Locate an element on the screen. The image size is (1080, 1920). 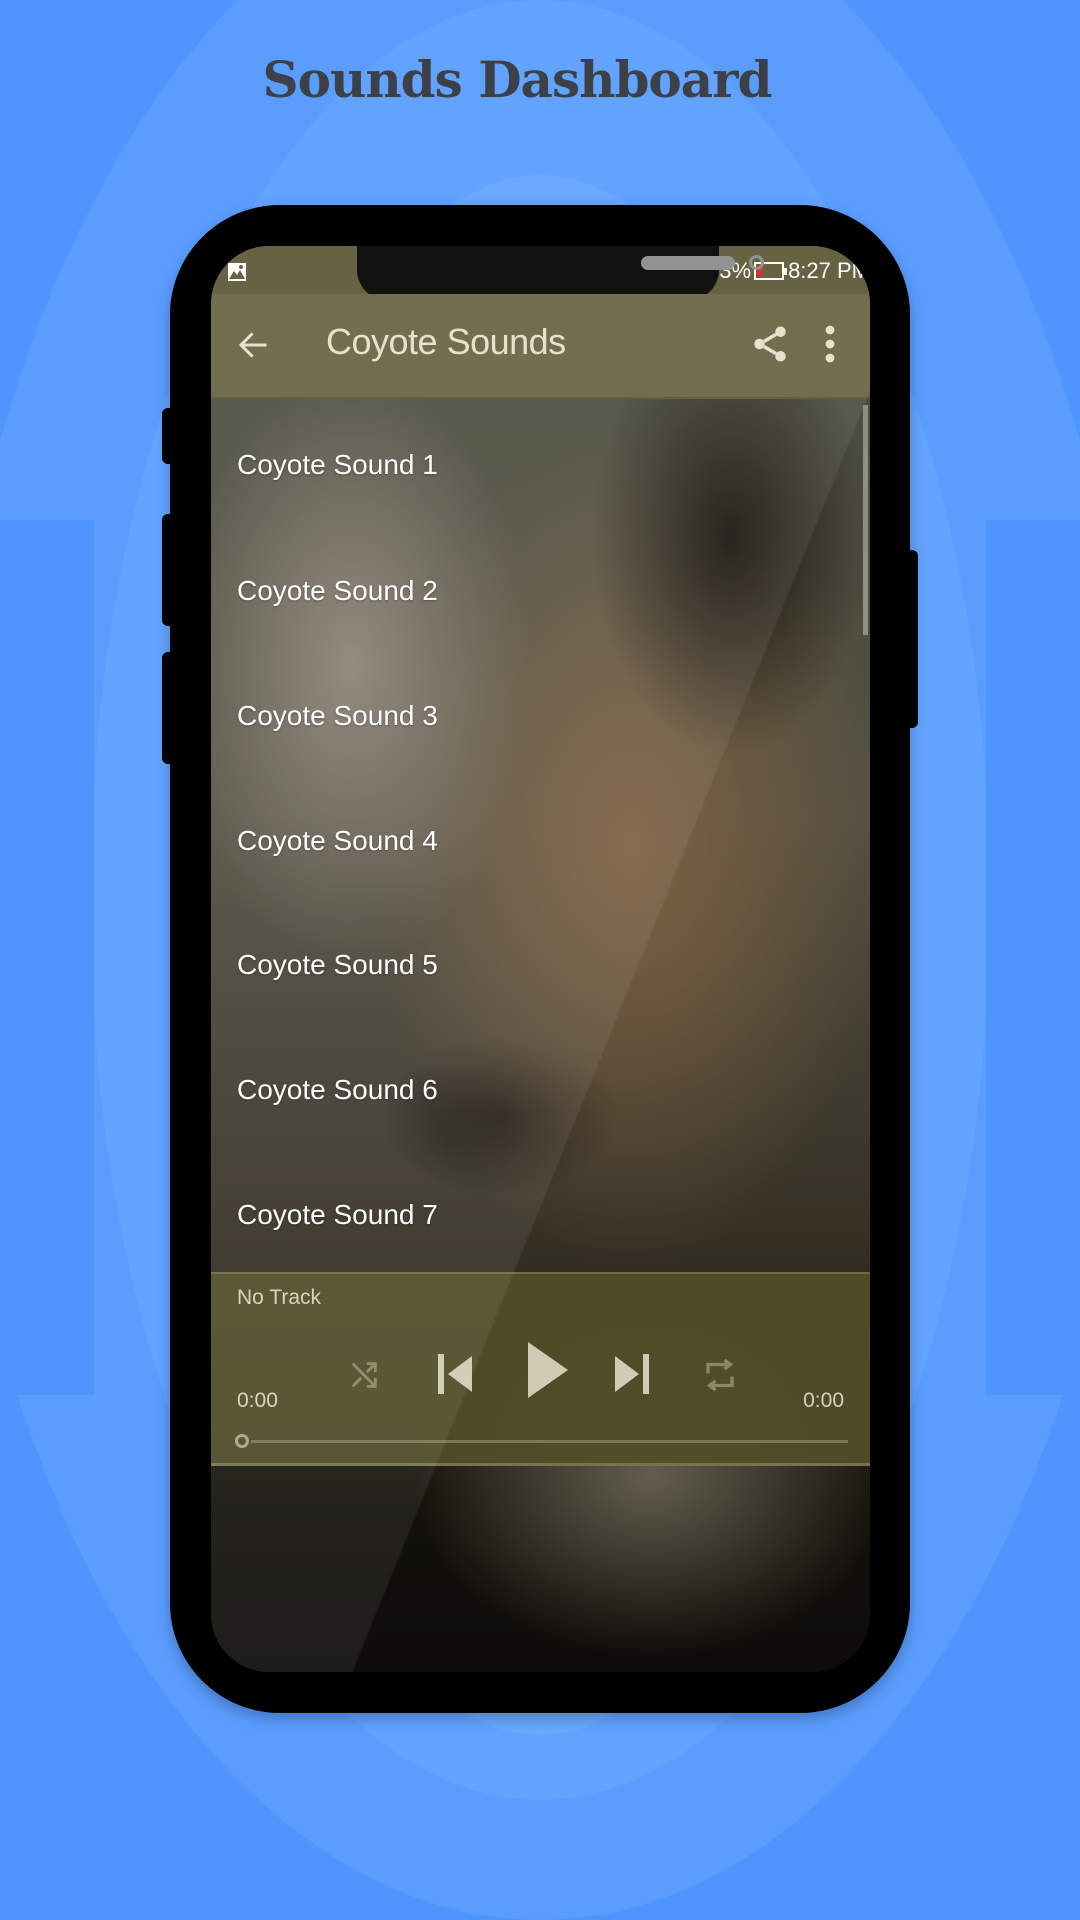
status-right: 3% 8:27 PM is located at coordinates (794, 271).